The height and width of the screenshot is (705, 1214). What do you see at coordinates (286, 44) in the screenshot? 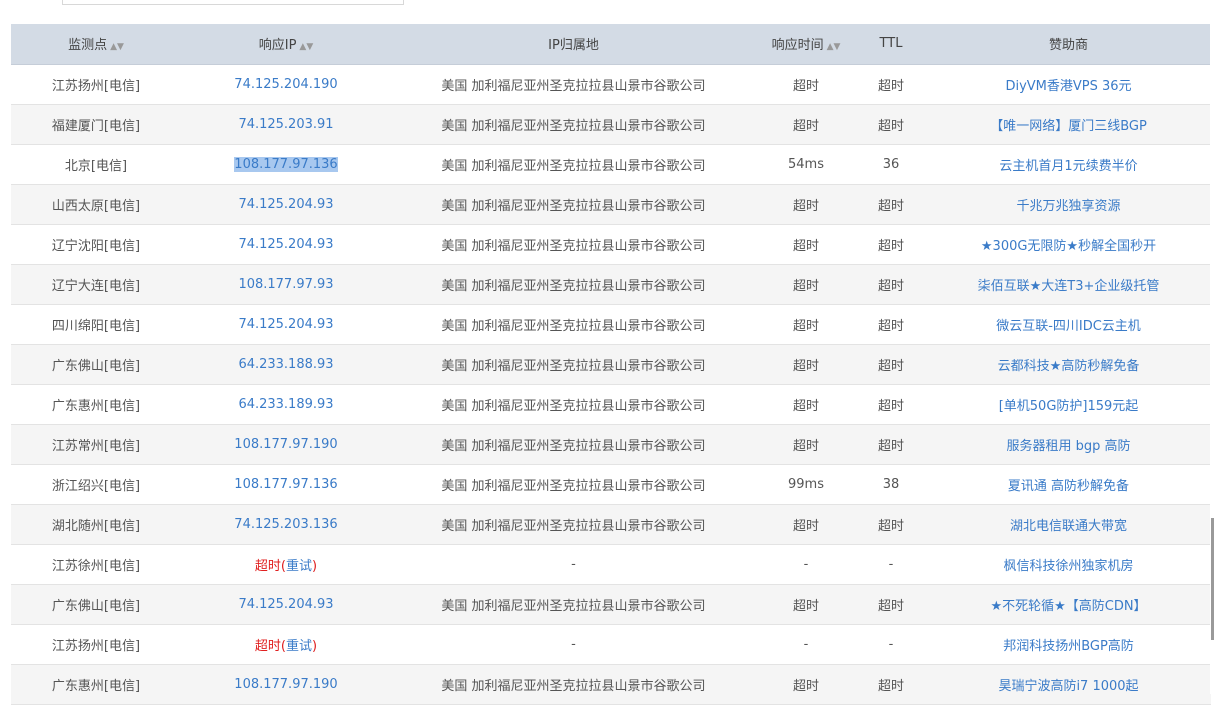
I see `column-header-ip: 响应IP ▲▼` at bounding box center [286, 44].